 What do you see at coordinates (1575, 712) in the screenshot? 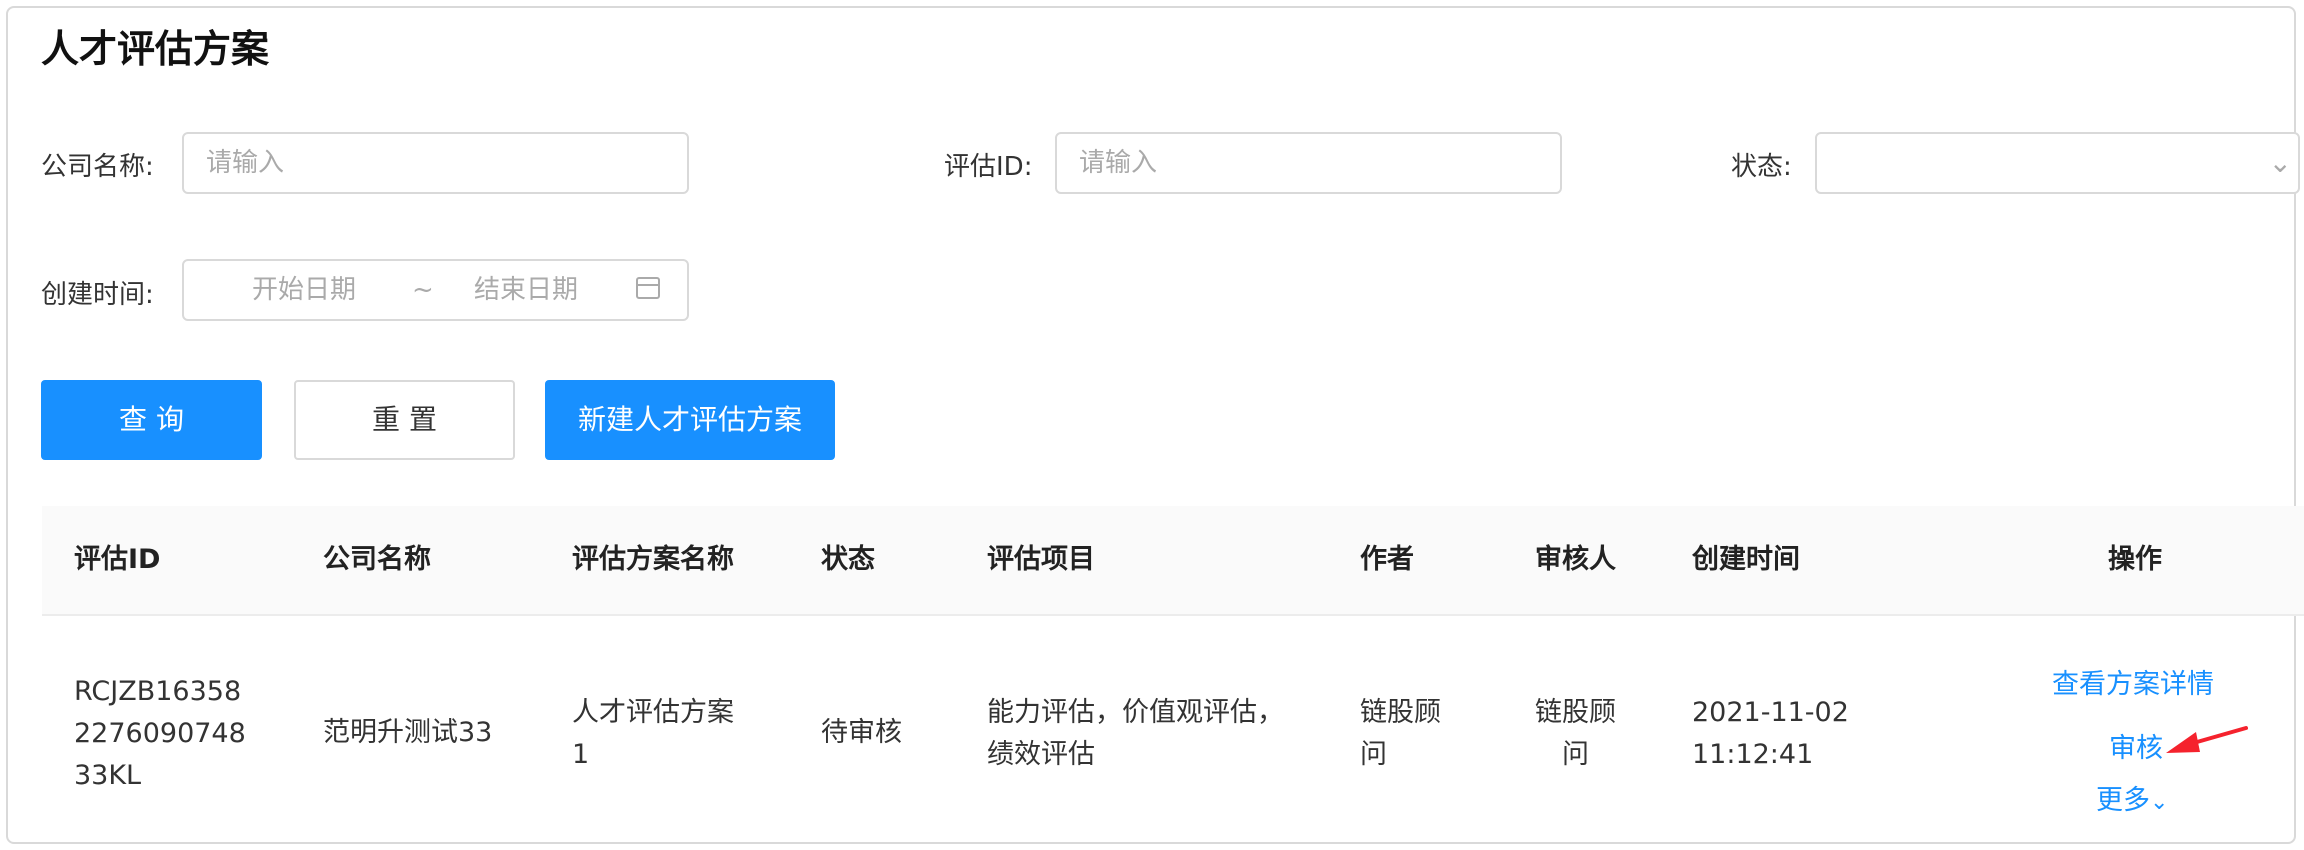
I see `reviewer-line: 链股顾` at bounding box center [1575, 712].